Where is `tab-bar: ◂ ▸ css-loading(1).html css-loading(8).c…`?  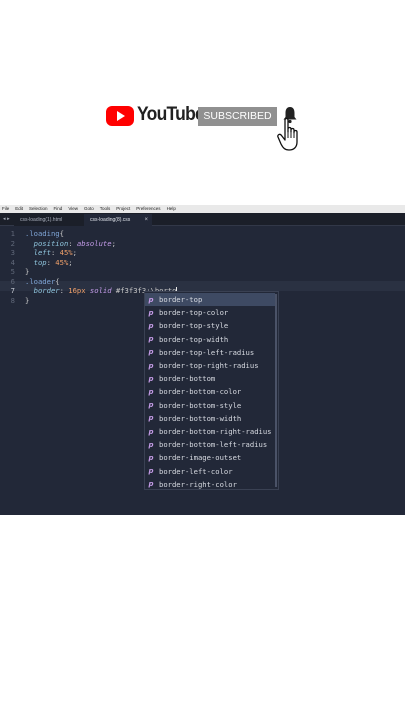
tab-bar: ◂ ▸ css-loading(1).html css-loading(8).c… is located at coordinates (202, 219).